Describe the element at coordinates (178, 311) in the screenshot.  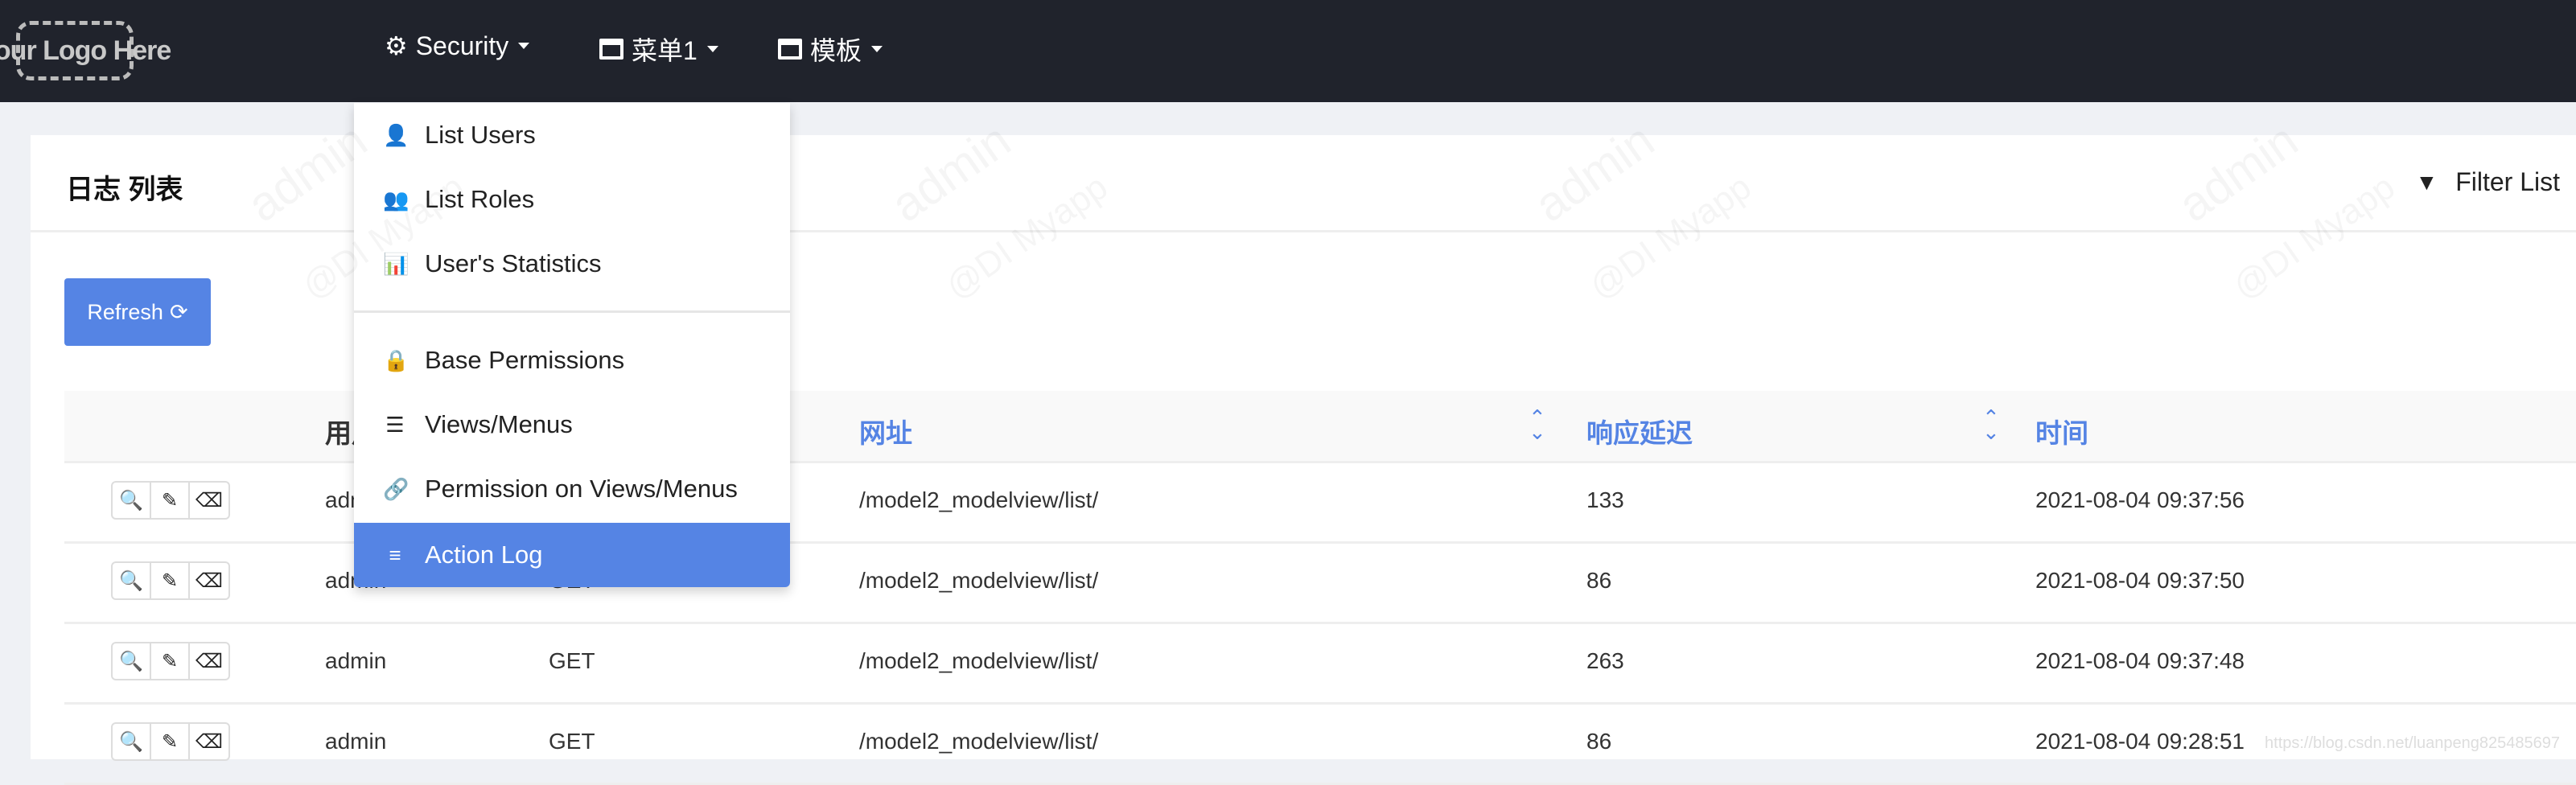
I see `refresh-icon: ⟳` at that location.